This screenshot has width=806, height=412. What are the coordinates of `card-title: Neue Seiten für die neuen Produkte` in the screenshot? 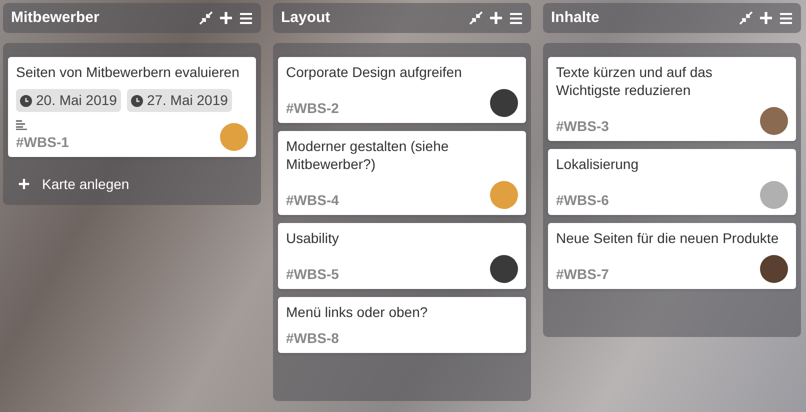 It's located at (668, 238).